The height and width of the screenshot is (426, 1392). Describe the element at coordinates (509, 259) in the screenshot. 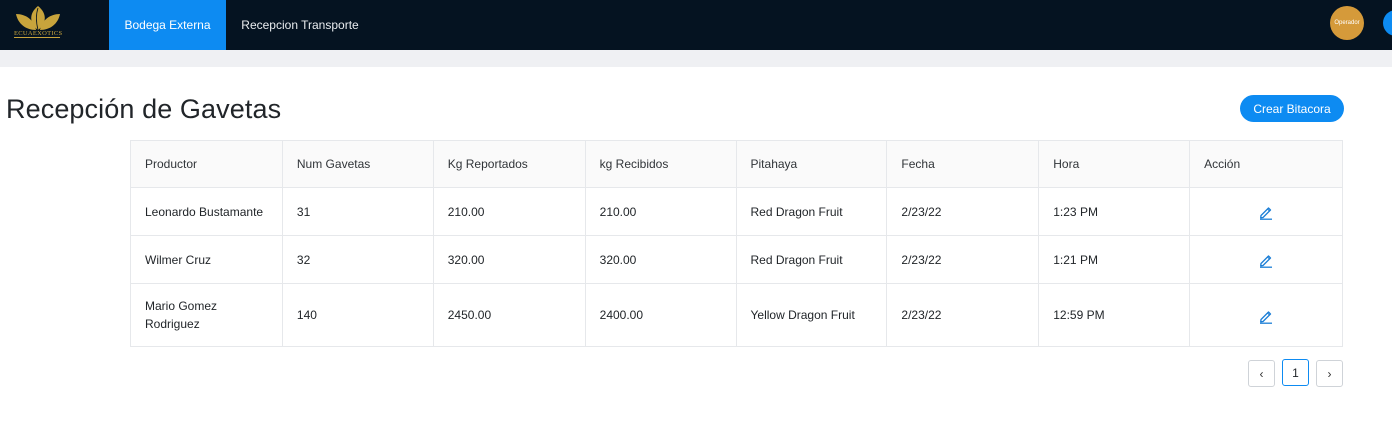

I see `cell-kg-reportados: 320.00` at that location.